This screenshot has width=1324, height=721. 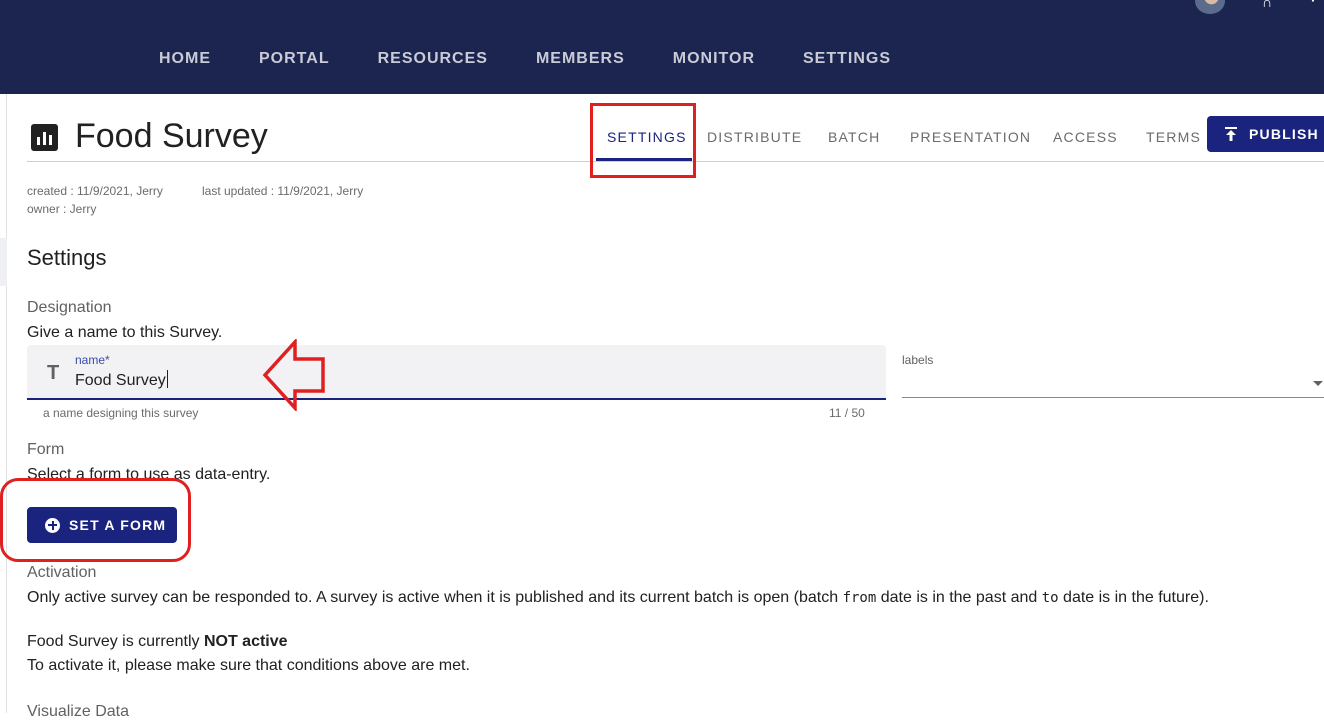 I want to click on tab-presentation: PRESENTATION, so click(x=970, y=137).